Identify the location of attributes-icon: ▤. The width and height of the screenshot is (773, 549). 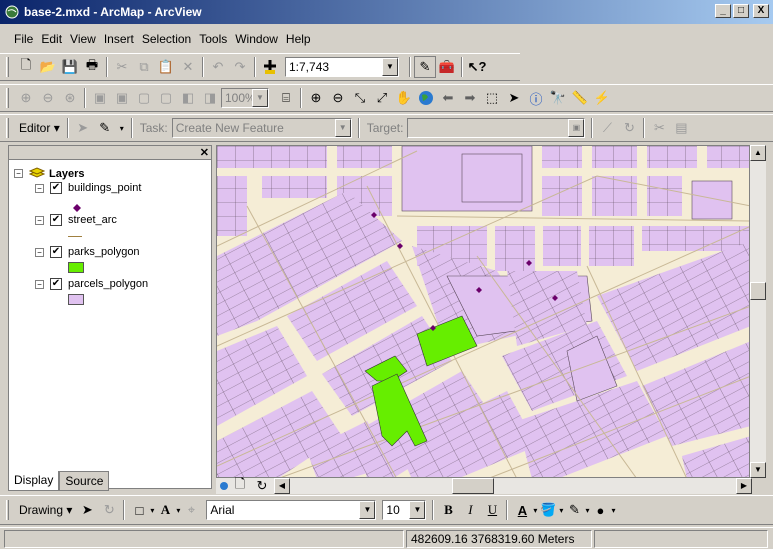
(681, 128).